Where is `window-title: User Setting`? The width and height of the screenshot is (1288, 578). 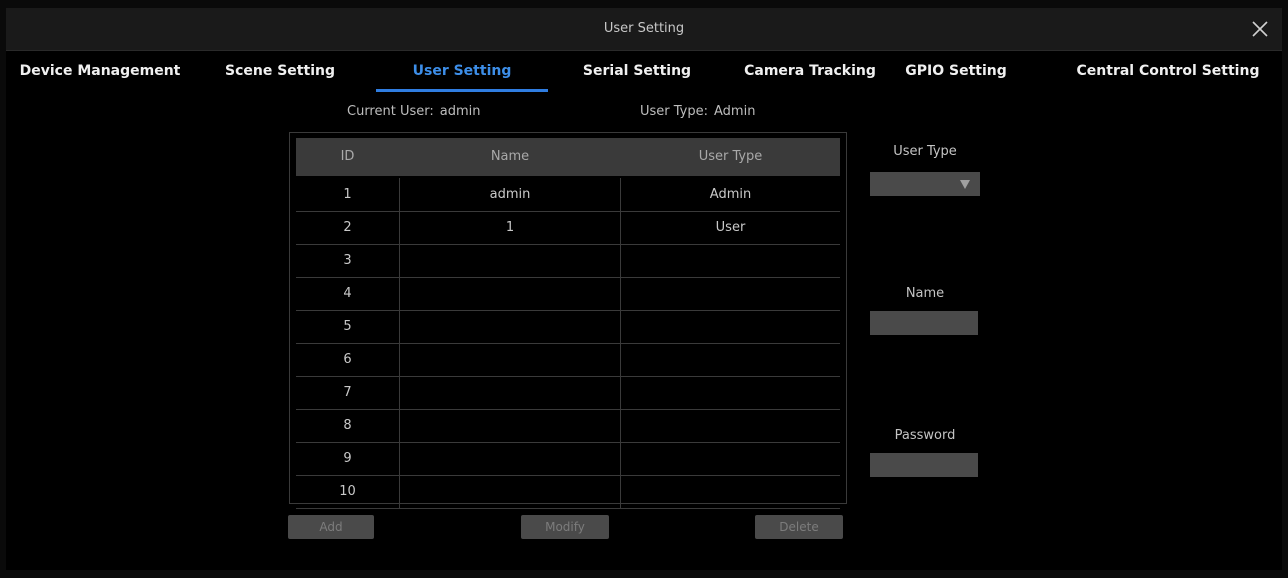
window-title: User Setting is located at coordinates (644, 28).